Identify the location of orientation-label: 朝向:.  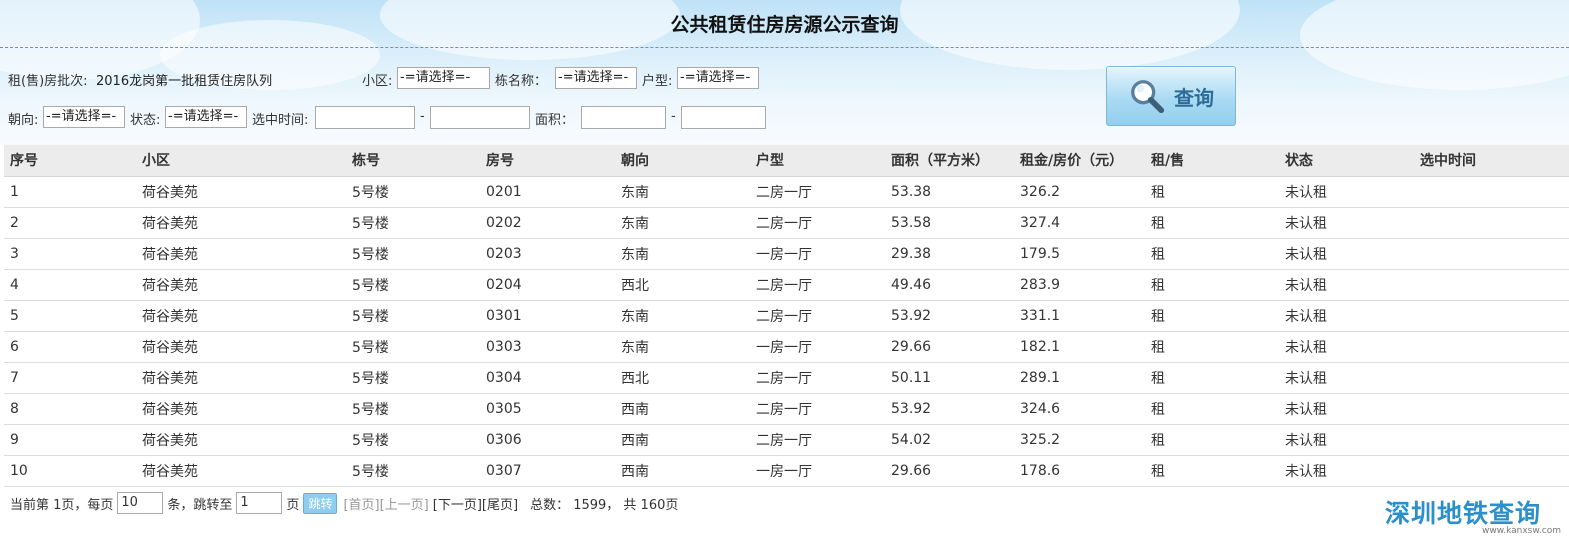
(23, 120).